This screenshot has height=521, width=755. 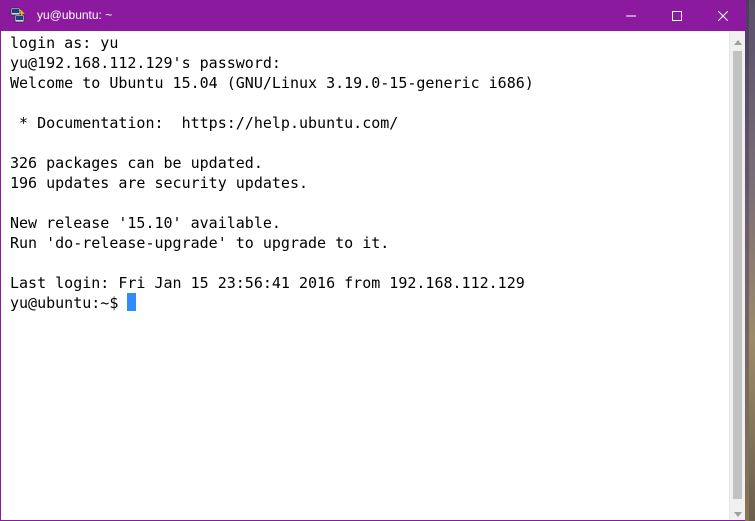 I want to click on scrollbar-thumb, so click(x=737, y=275).